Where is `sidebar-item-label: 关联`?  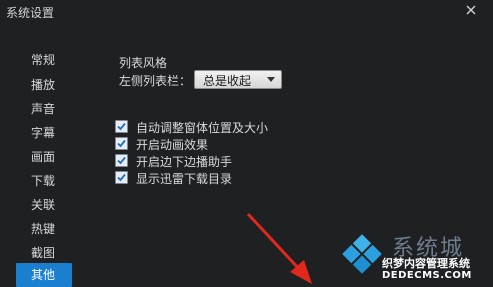 sidebar-item-label: 关联 is located at coordinates (43, 205).